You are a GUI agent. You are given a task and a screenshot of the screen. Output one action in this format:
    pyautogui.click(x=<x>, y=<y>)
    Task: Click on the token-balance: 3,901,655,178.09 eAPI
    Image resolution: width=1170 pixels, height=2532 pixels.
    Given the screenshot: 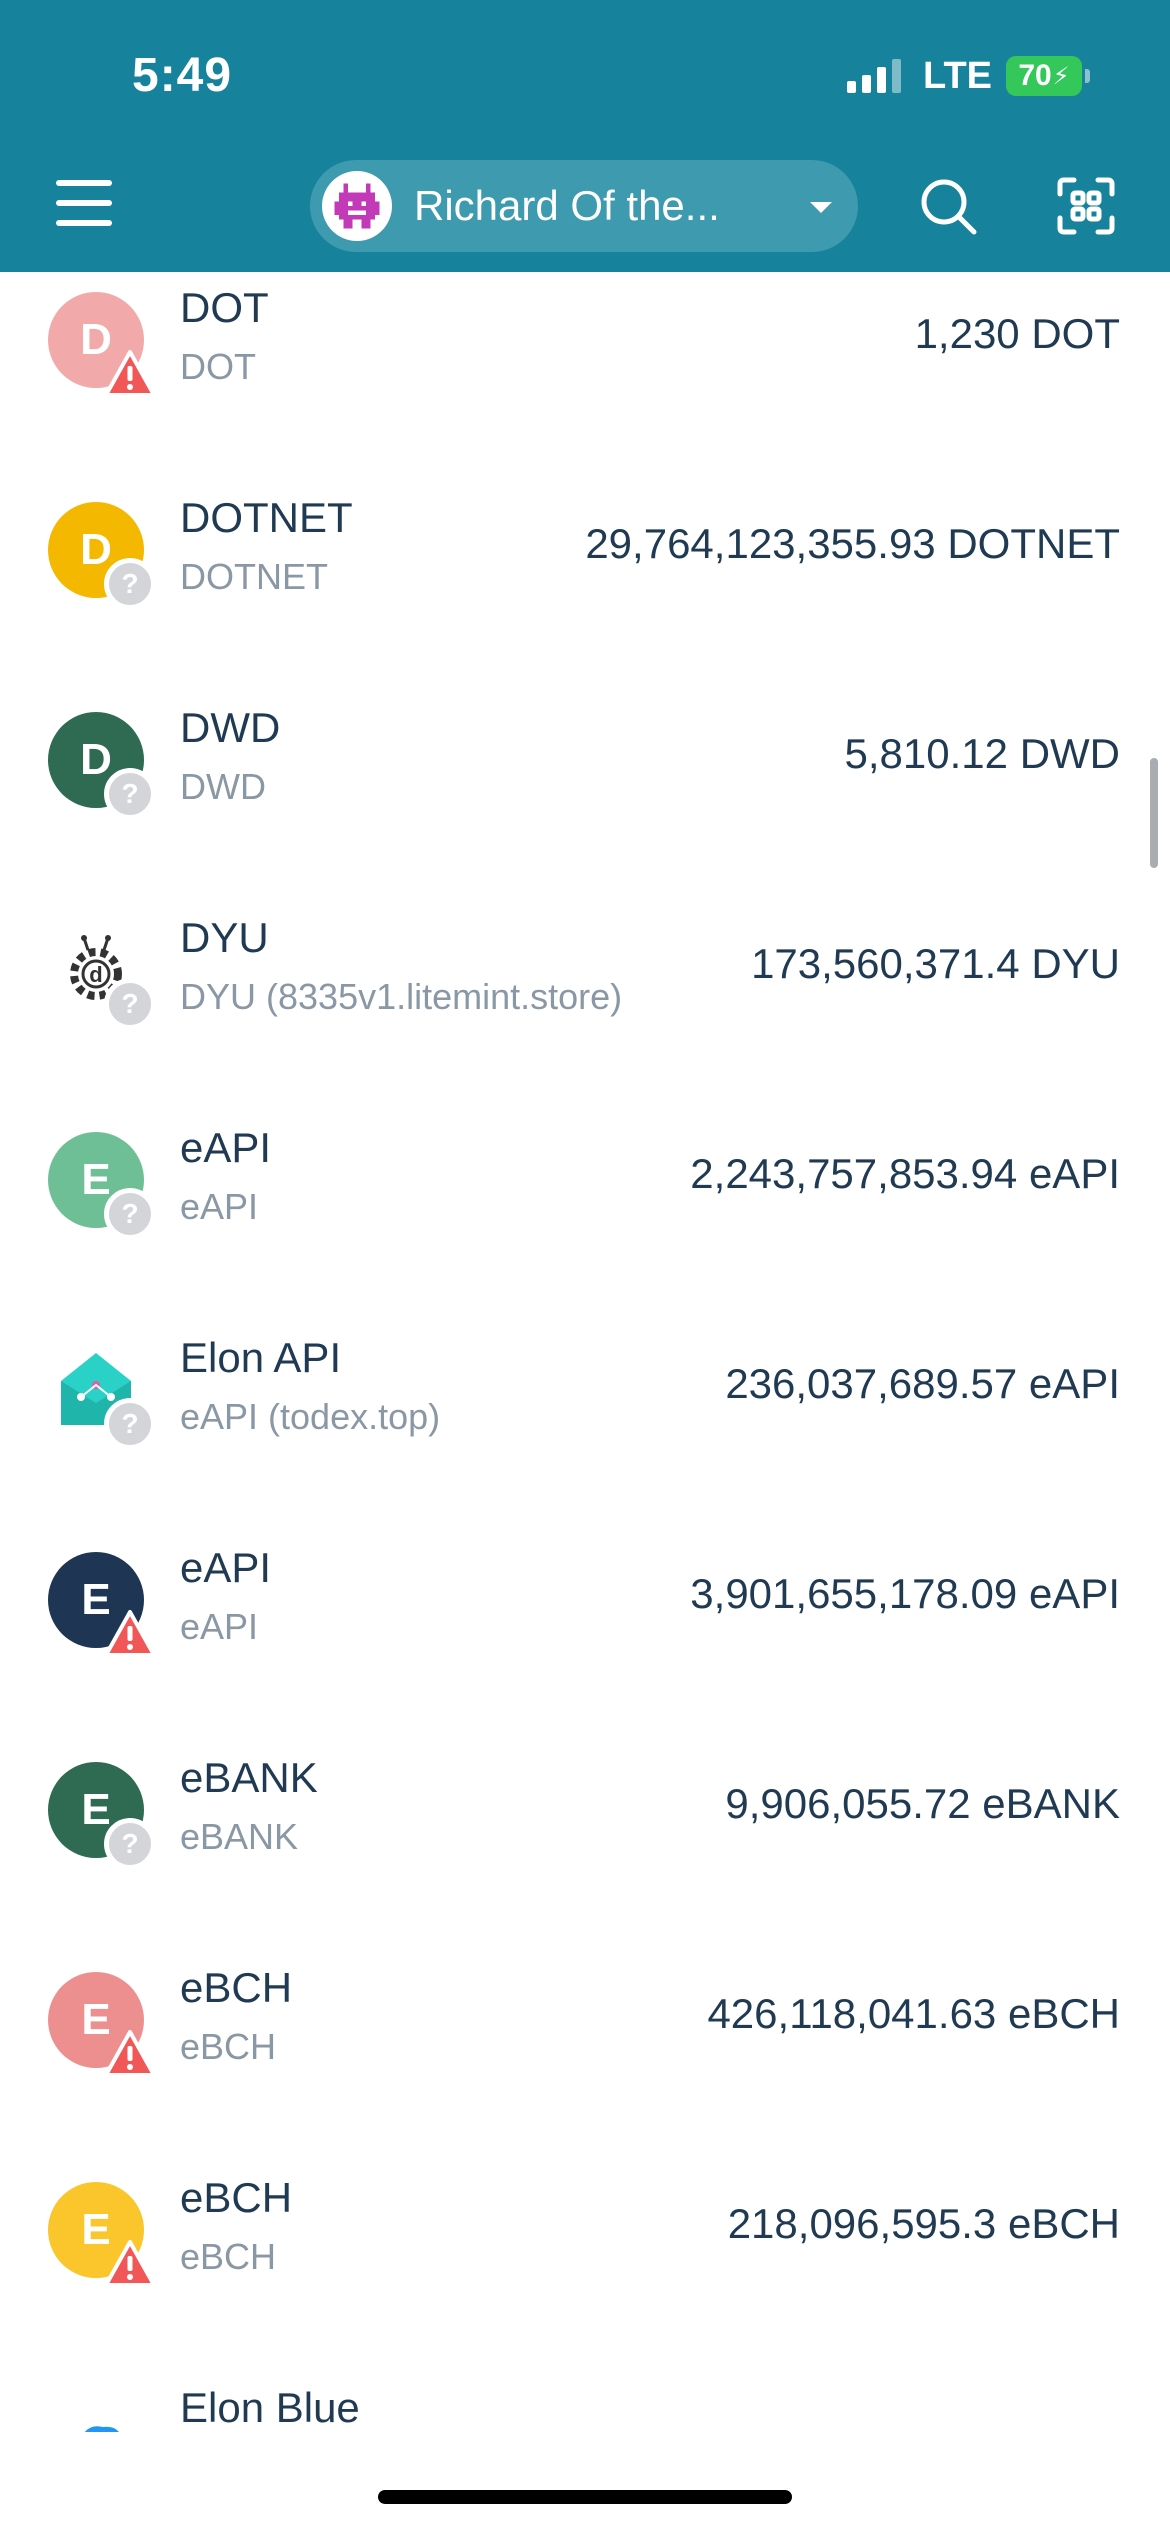 What is the action you would take?
    pyautogui.click(x=905, y=1593)
    